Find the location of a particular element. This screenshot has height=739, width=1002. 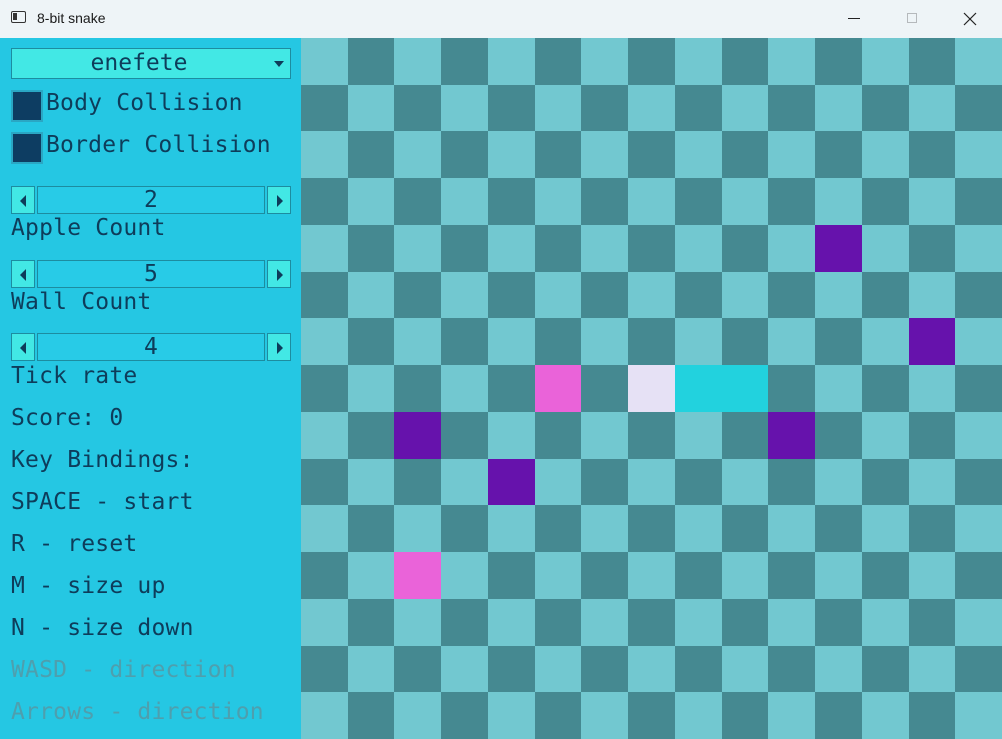

apple is located at coordinates (418, 576).